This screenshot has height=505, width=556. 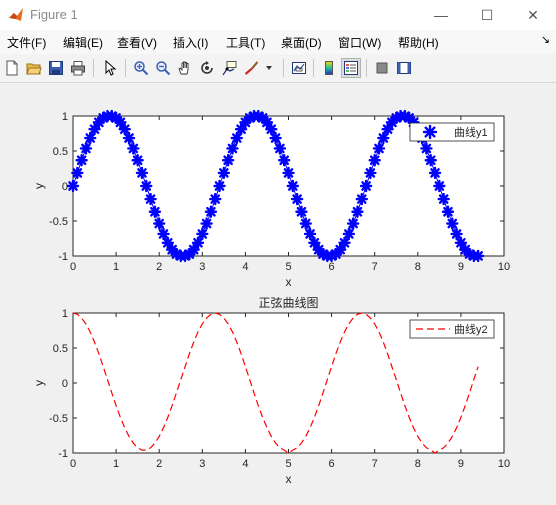 I want to click on save-icon, so click(x=56, y=68).